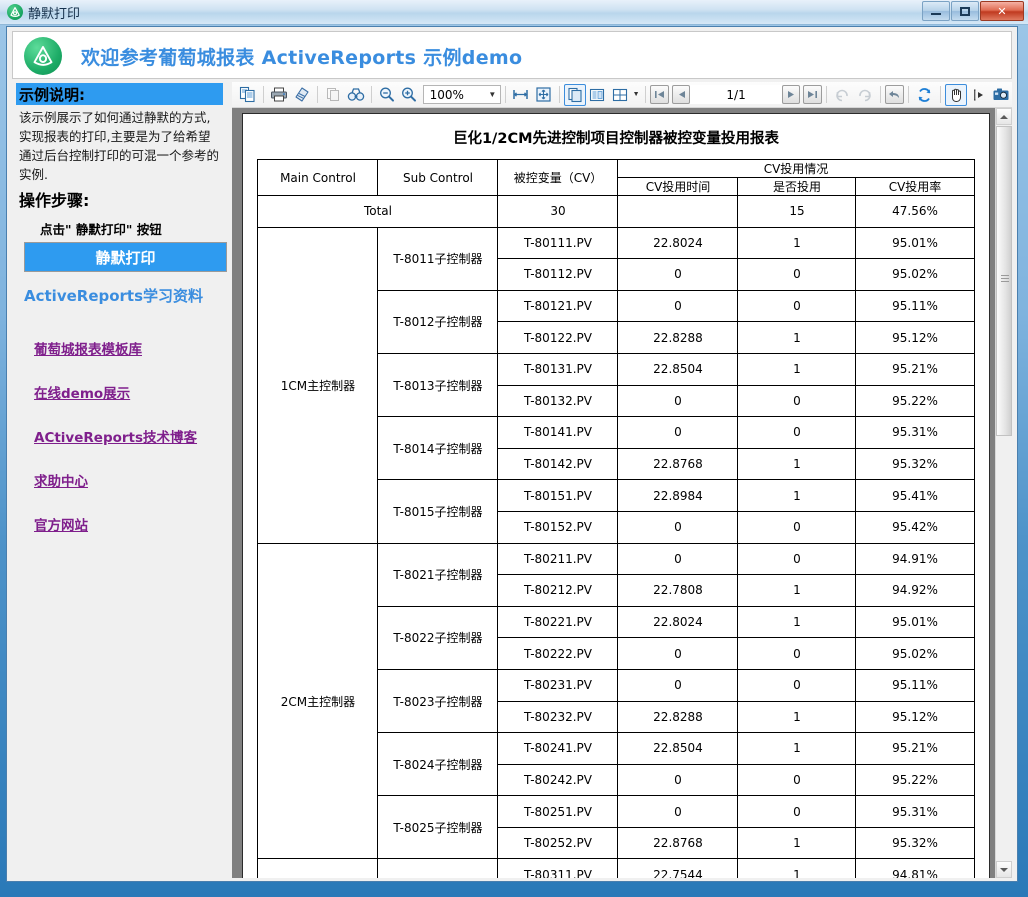 Image resolution: width=1028 pixels, height=897 pixels. What do you see at coordinates (1002, 11) in the screenshot?
I see `close-button: ✕` at bounding box center [1002, 11].